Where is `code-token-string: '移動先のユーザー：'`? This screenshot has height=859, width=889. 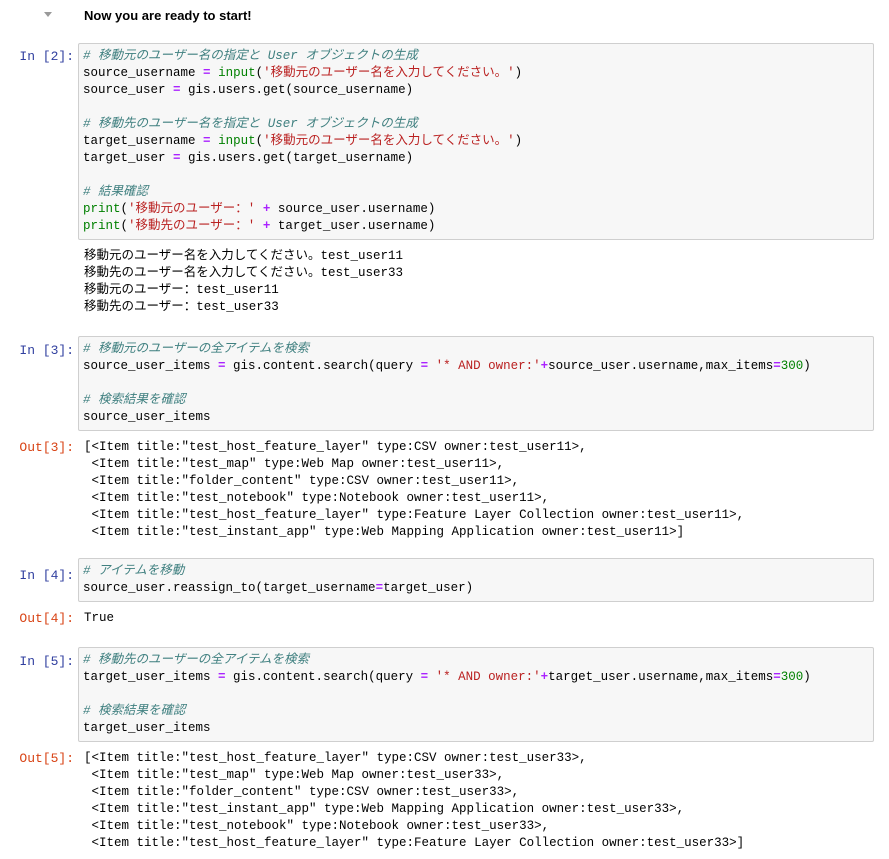 code-token-string: '移動先のユーザー：' is located at coordinates (192, 226).